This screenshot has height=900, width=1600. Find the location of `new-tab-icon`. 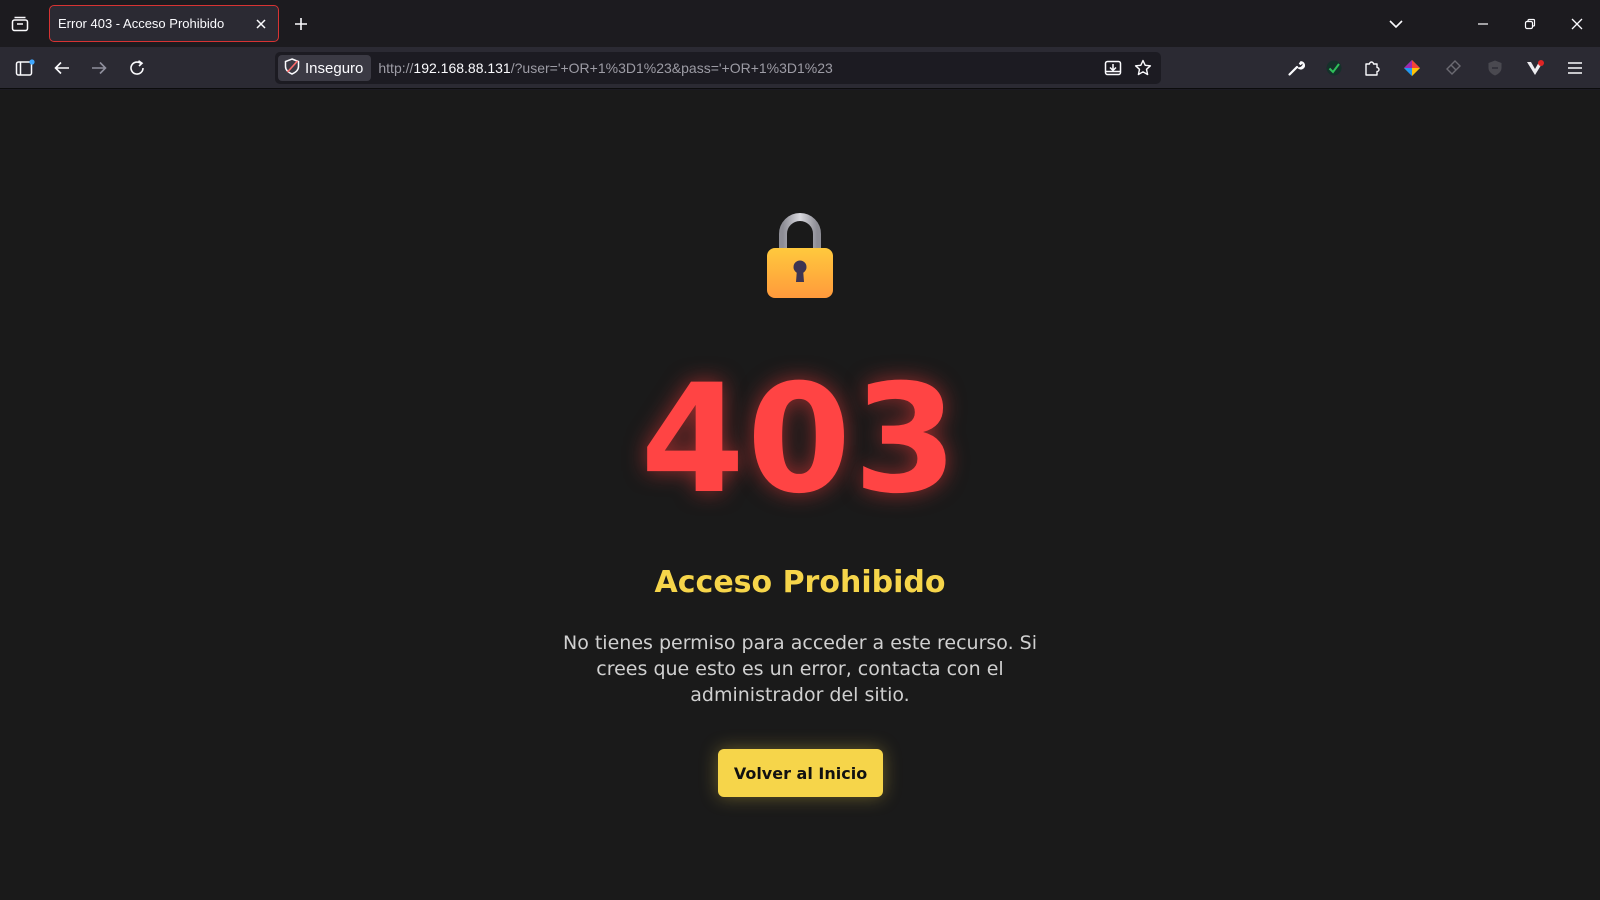

new-tab-icon is located at coordinates (301, 24).